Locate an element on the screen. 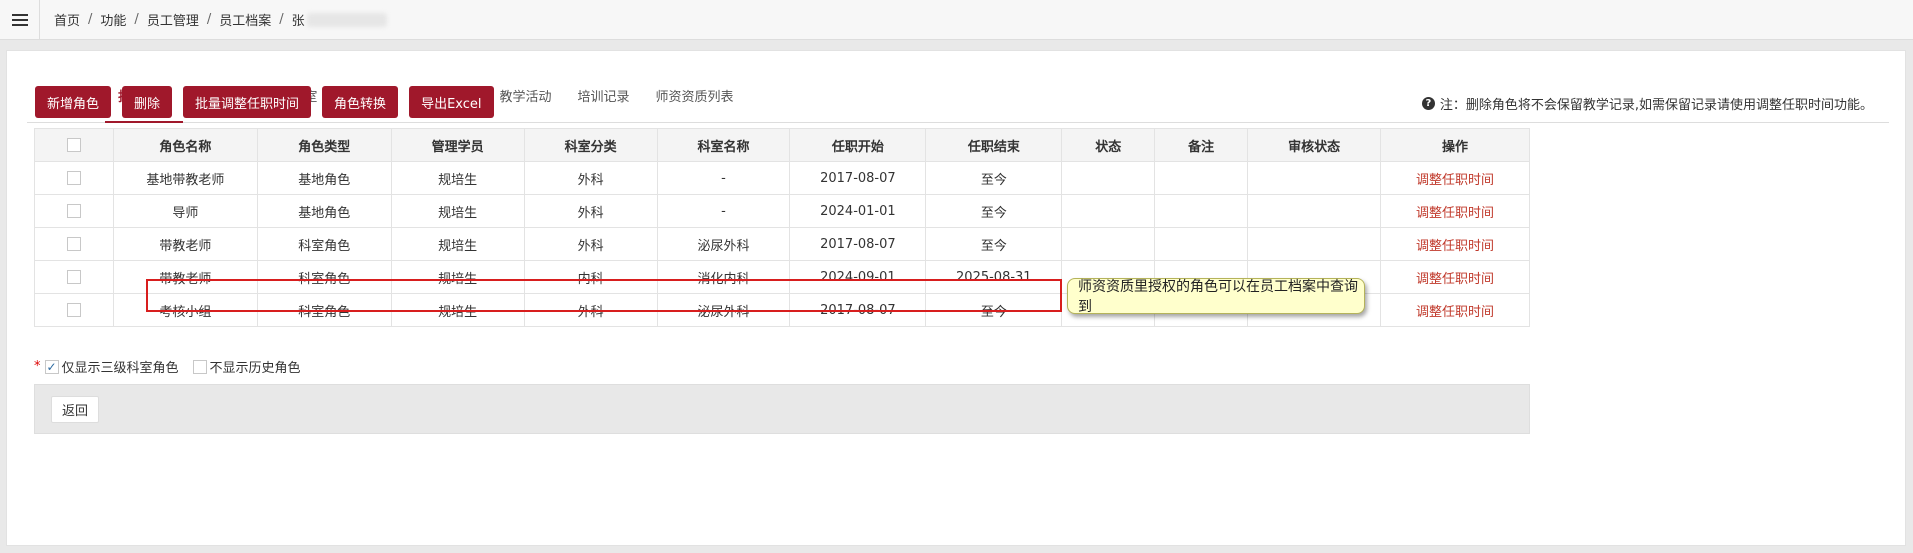 The width and height of the screenshot is (1913, 553). delete-note: ? 注：删除角色将不会保留教学记录,如需保留记录请使用调整任职时间功能。 is located at coordinates (1647, 103).